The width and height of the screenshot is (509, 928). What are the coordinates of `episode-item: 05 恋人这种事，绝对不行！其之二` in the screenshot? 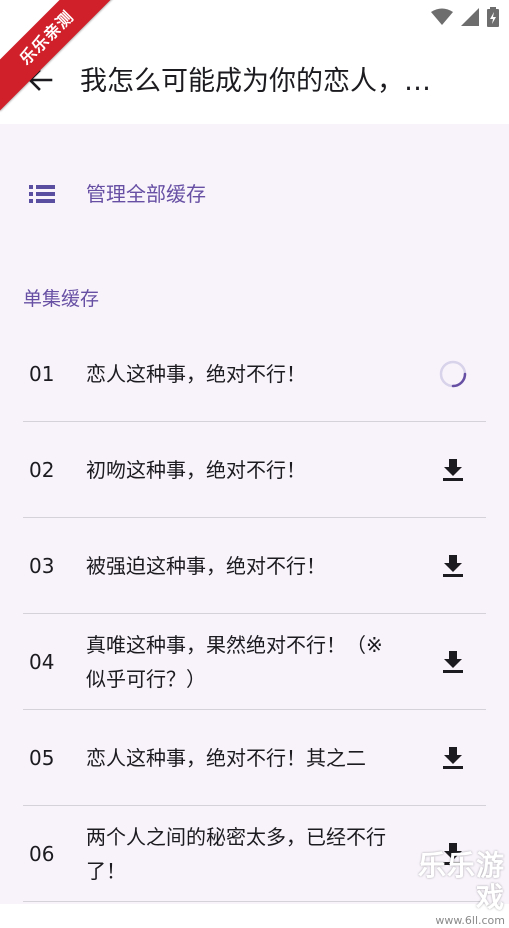 It's located at (254, 758).